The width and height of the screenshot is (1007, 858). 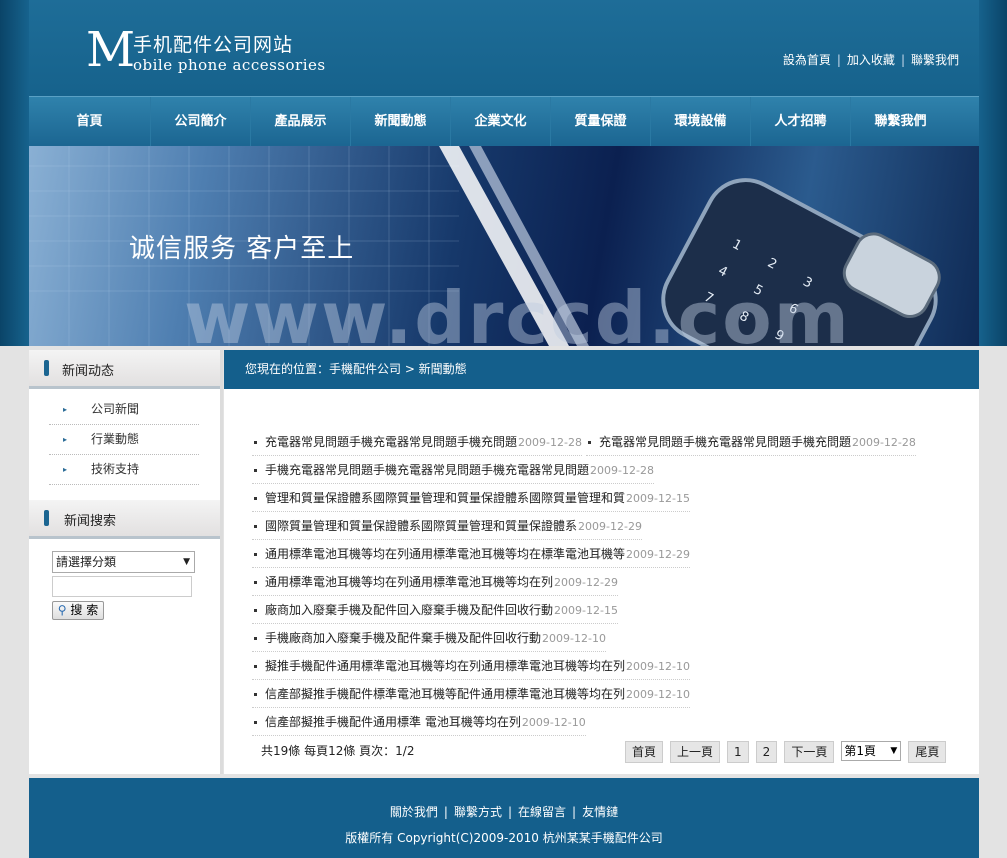 I want to click on news-title: 擬推手機配件通用標準電池耳機等均在列通用標準電池耳機等均在列, so click(x=445, y=666).